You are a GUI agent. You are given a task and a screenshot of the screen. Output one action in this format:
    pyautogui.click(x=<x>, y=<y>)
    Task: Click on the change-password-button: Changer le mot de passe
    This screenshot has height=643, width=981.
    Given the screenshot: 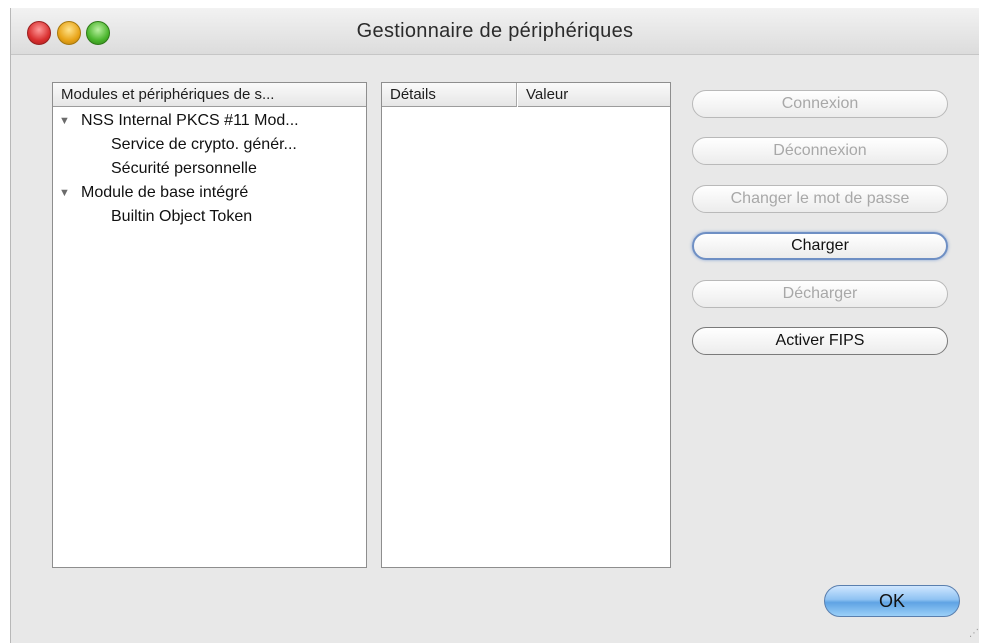 What is the action you would take?
    pyautogui.click(x=820, y=199)
    